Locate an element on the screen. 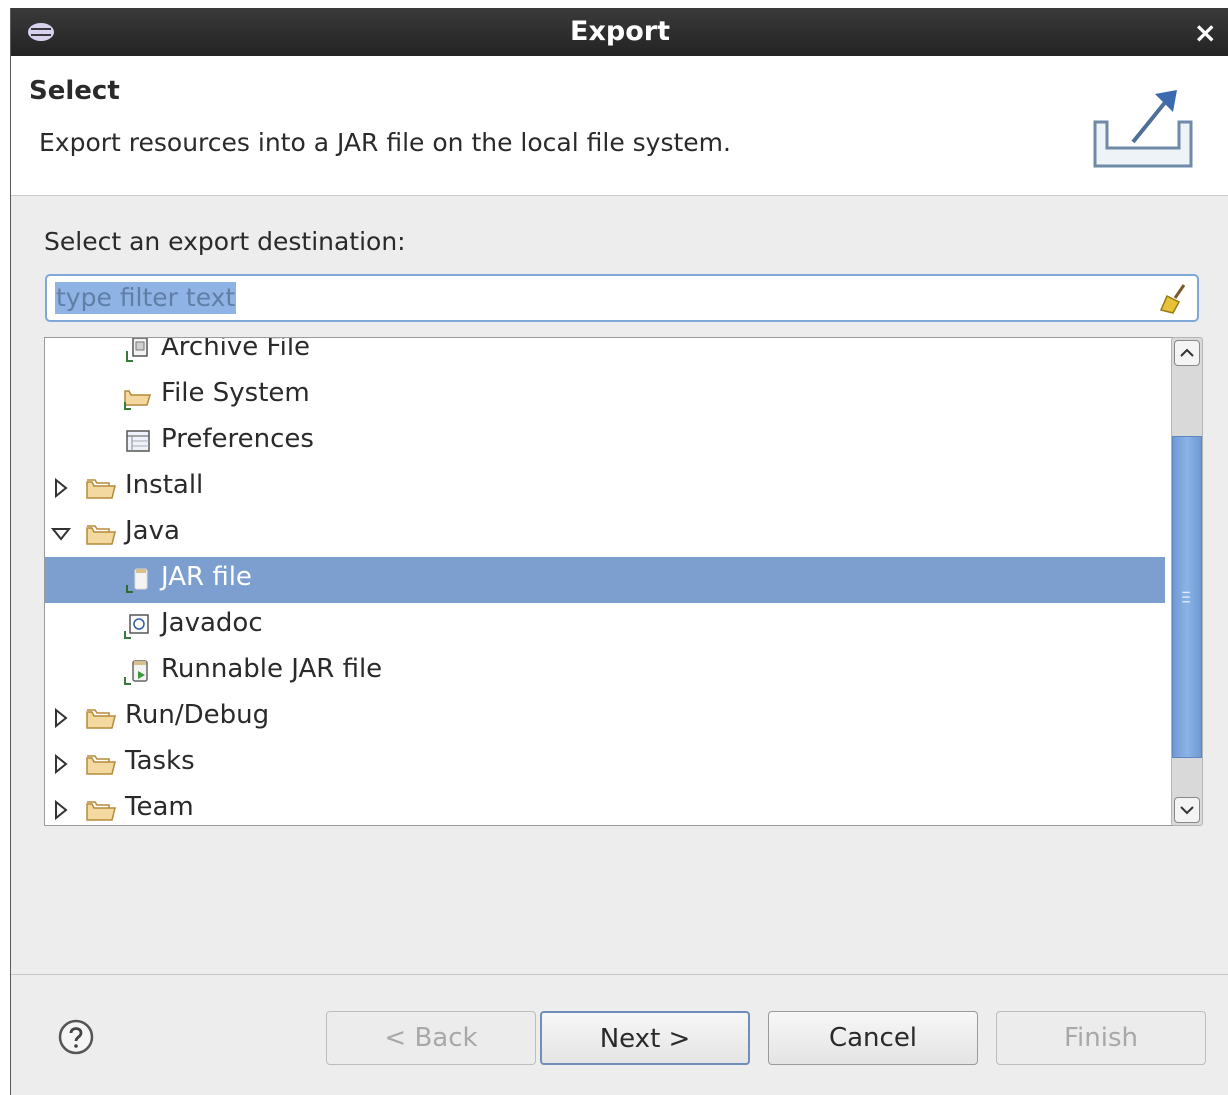  tree-item-label: Install is located at coordinates (164, 485).